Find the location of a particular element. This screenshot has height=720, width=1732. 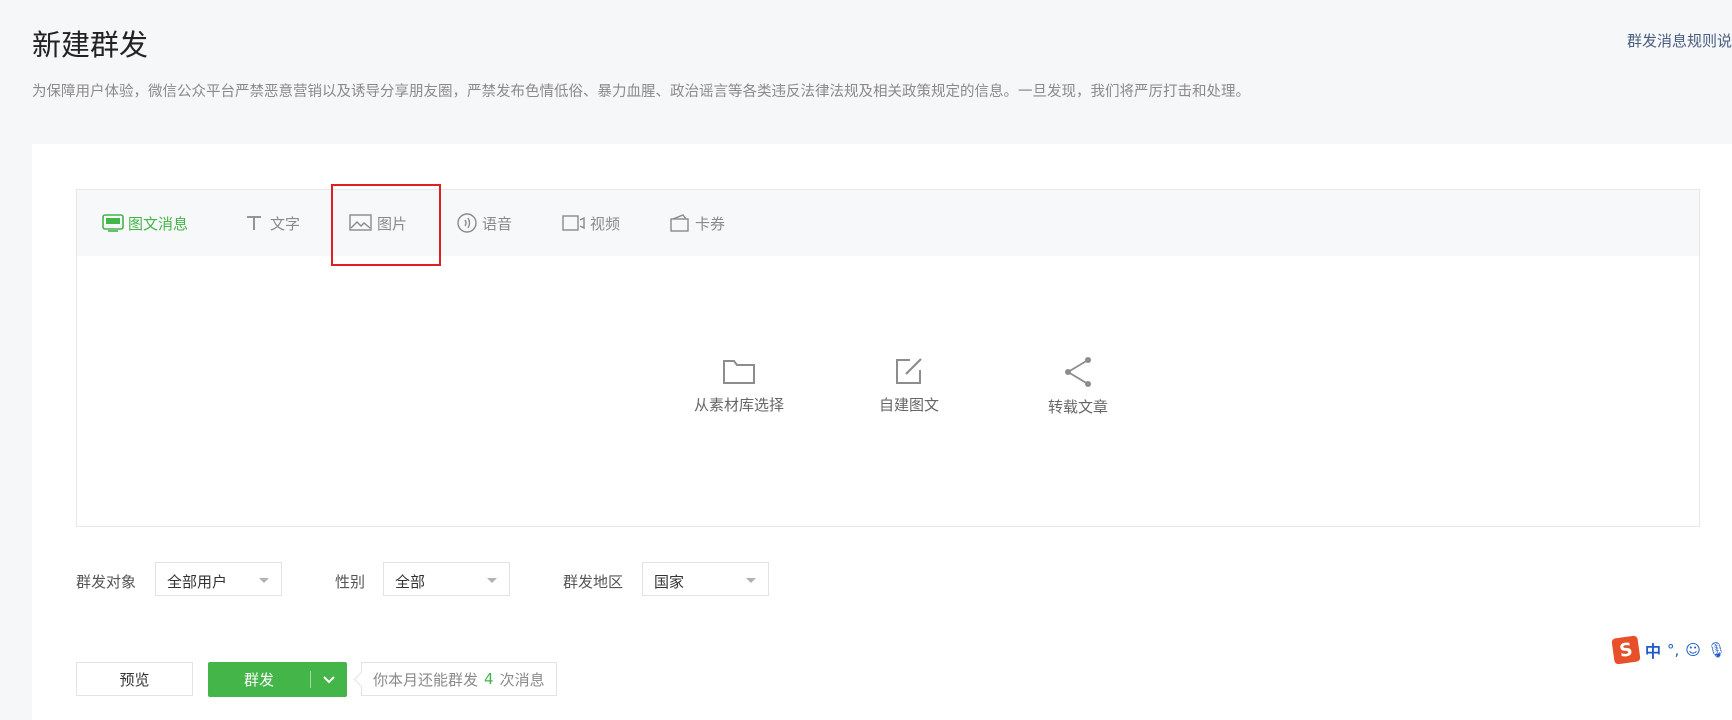

create-article-button: 自建图文 is located at coordinates (909, 385).